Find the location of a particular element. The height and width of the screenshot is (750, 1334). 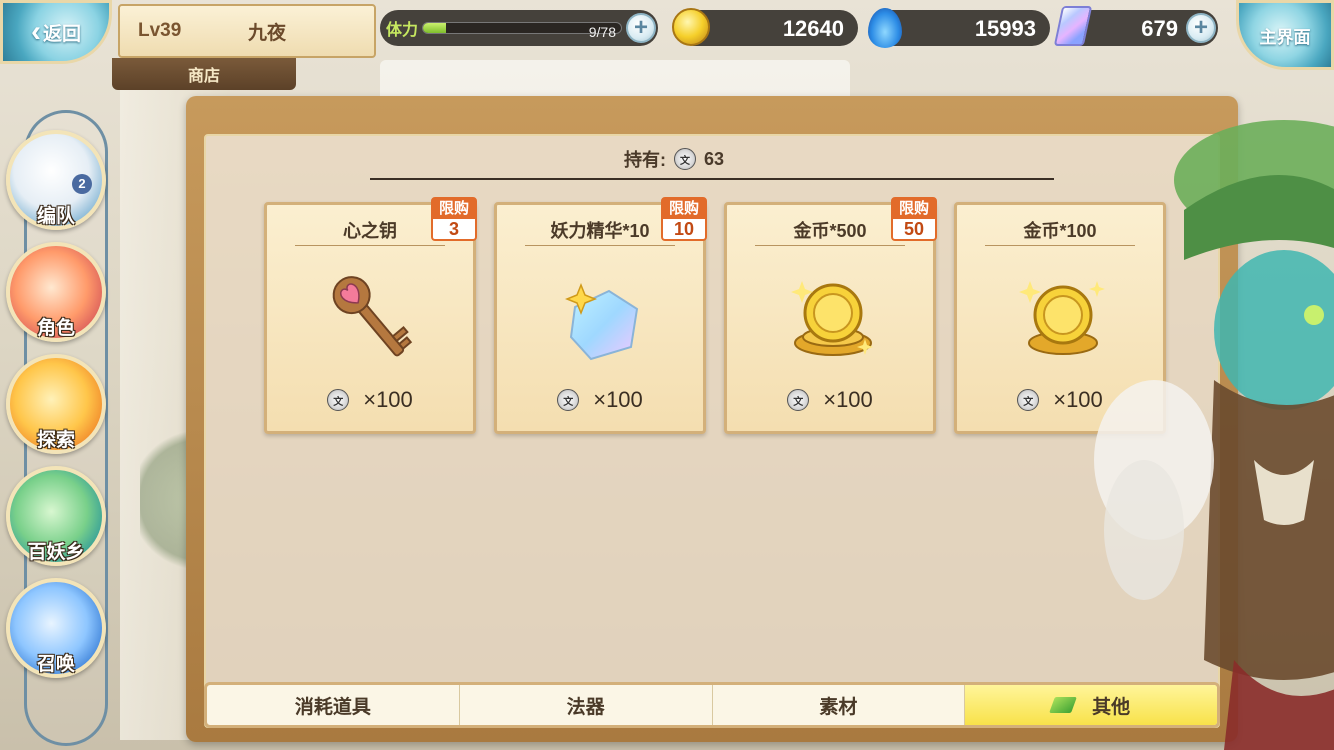

limit-value: 10 is located at coordinates (684, 229).